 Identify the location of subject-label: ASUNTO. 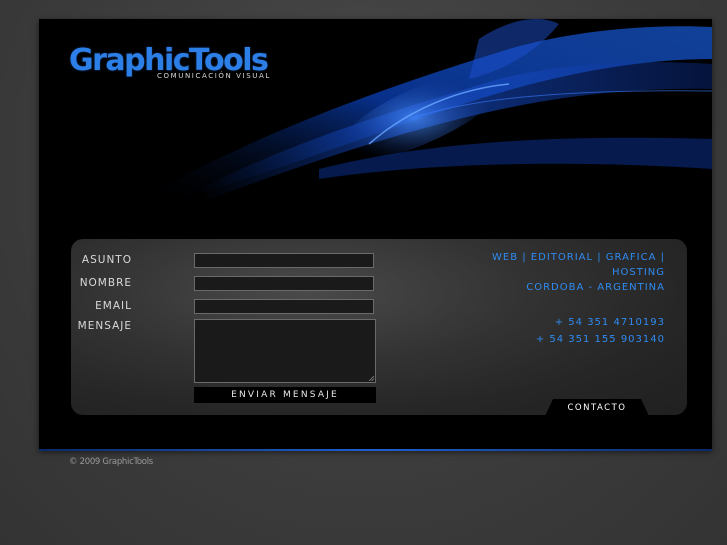
(106, 260).